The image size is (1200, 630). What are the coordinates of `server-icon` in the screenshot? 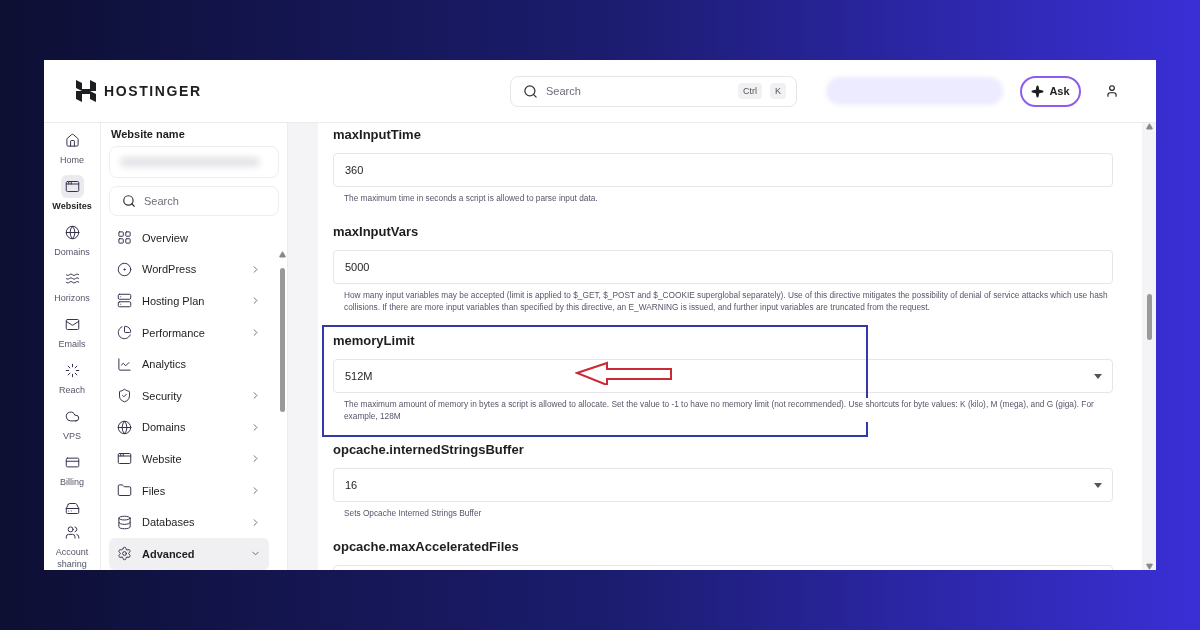 It's located at (124, 301).